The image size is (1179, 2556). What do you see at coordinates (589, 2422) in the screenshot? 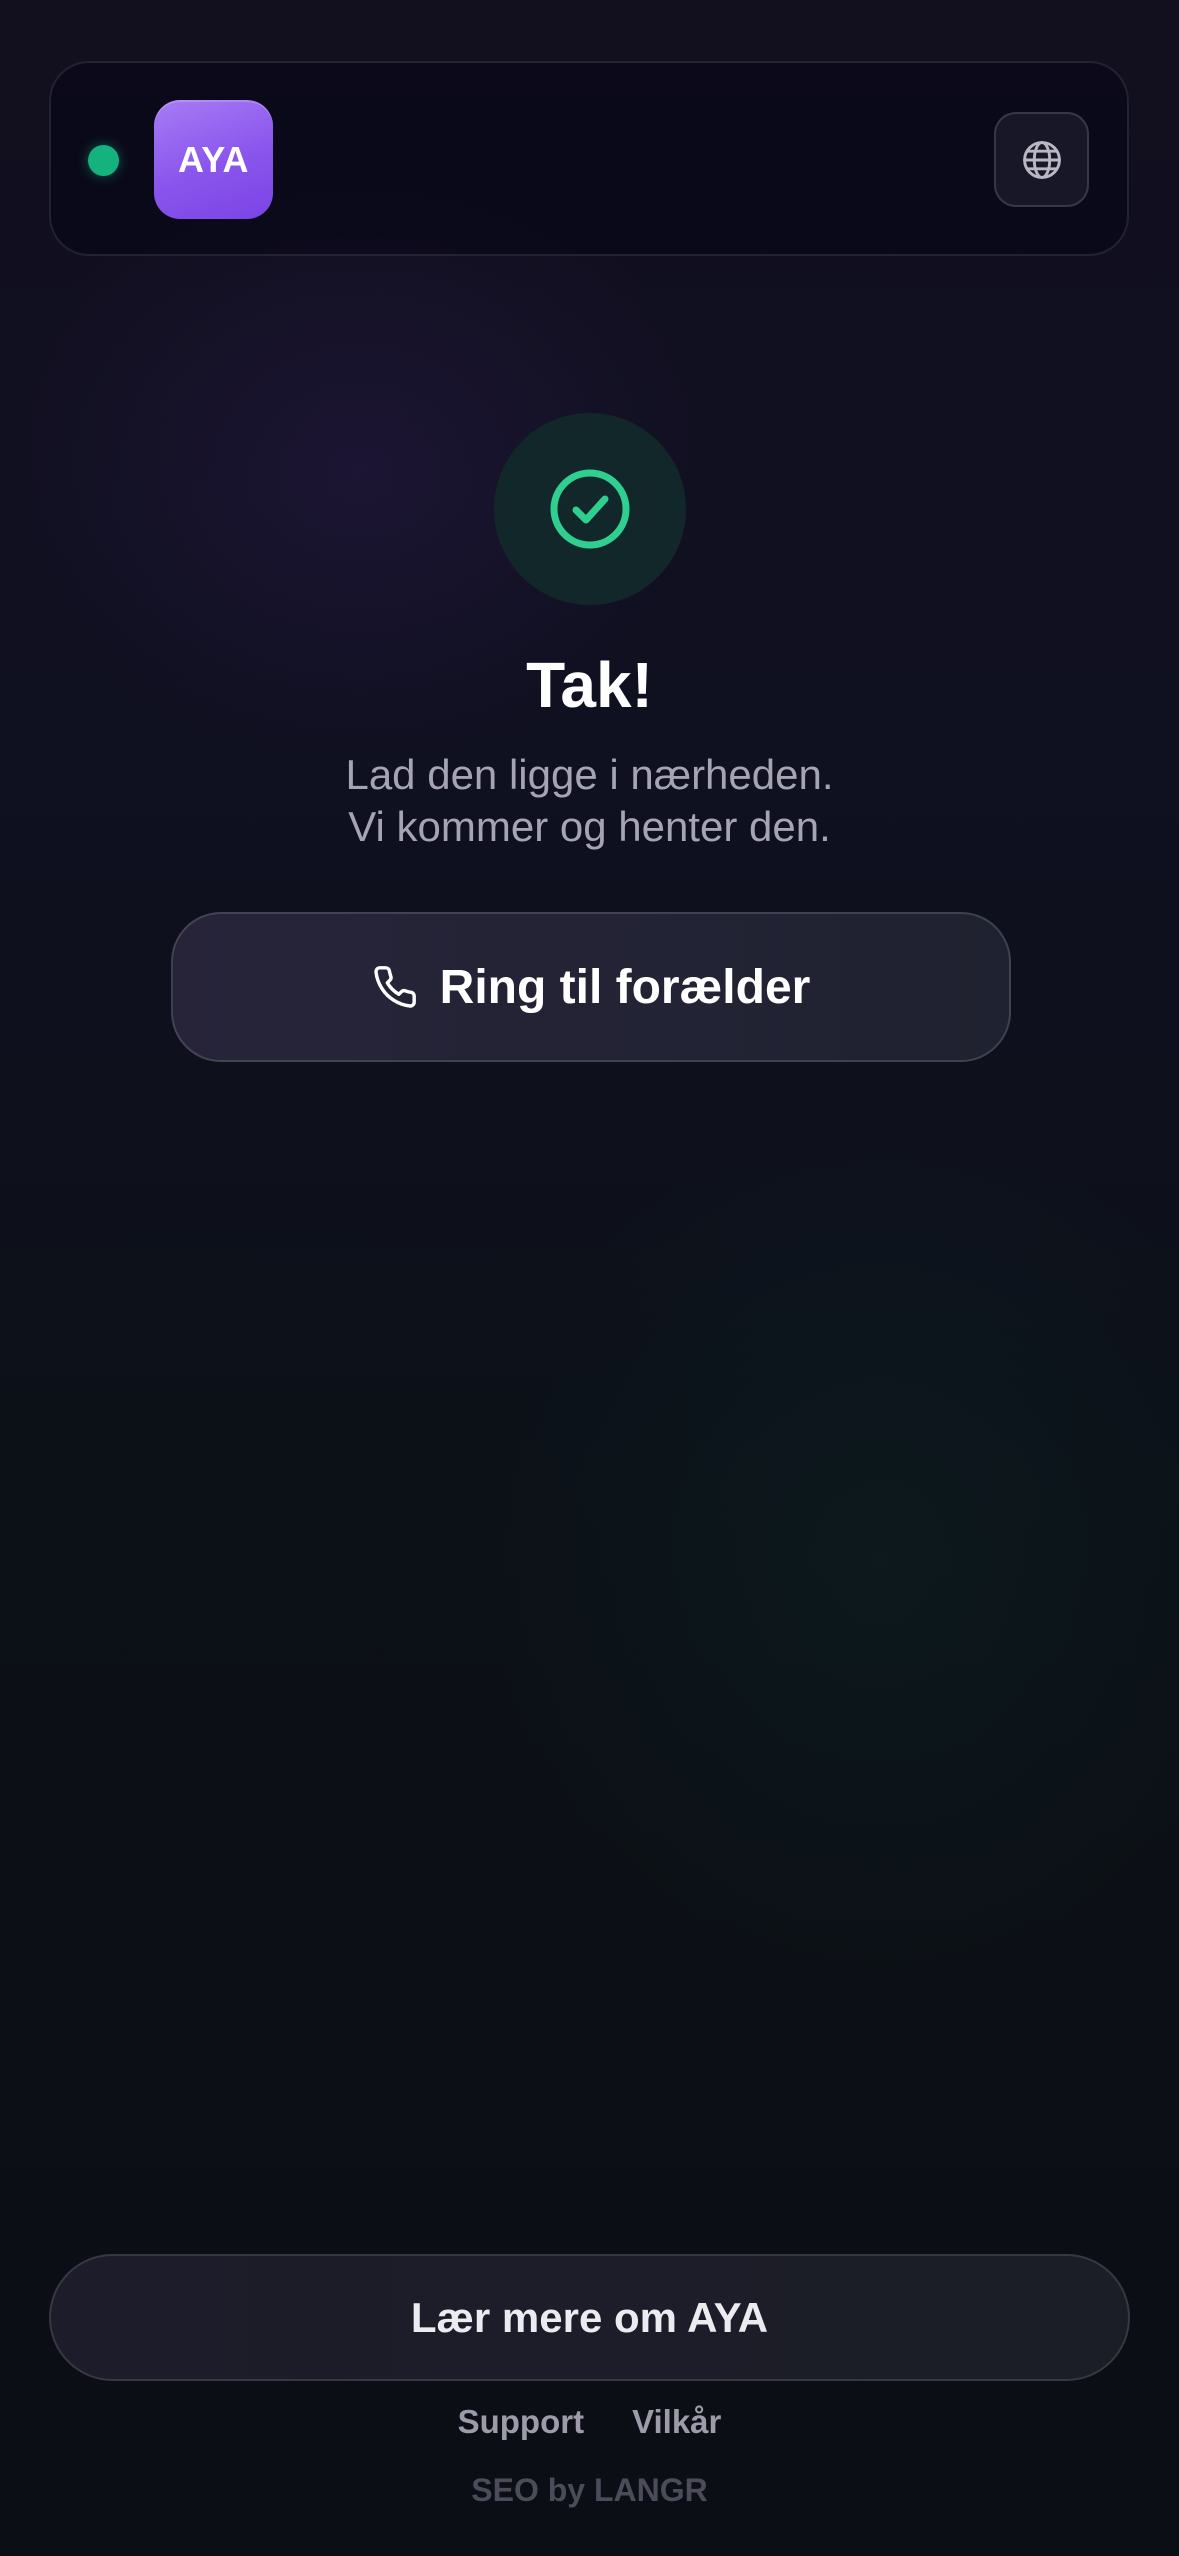
I see `footer-links: Support Vilkår` at bounding box center [589, 2422].